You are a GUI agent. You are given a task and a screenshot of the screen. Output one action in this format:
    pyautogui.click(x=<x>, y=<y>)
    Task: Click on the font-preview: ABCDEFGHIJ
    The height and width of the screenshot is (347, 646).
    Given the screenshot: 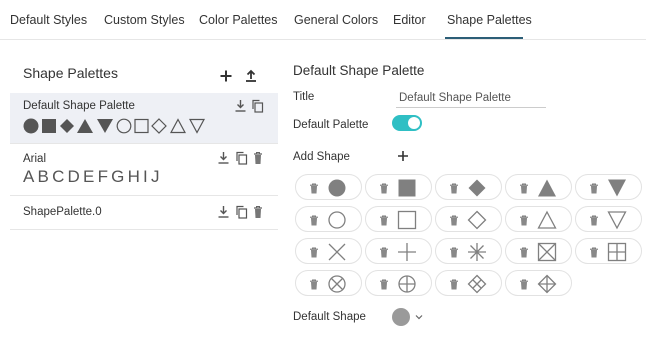 What is the action you would take?
    pyautogui.click(x=93, y=176)
    